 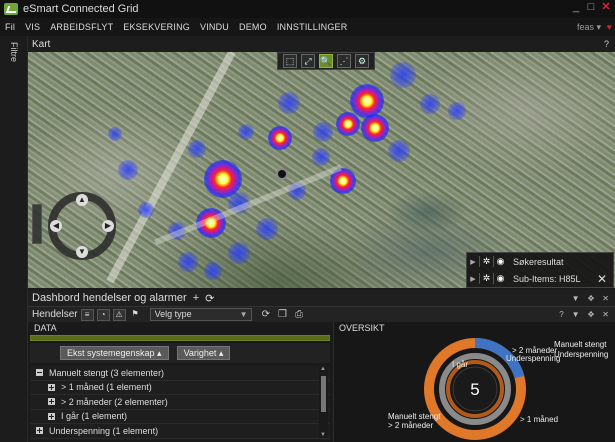 I want to click on result-label: Søkeresultat, so click(x=538, y=261).